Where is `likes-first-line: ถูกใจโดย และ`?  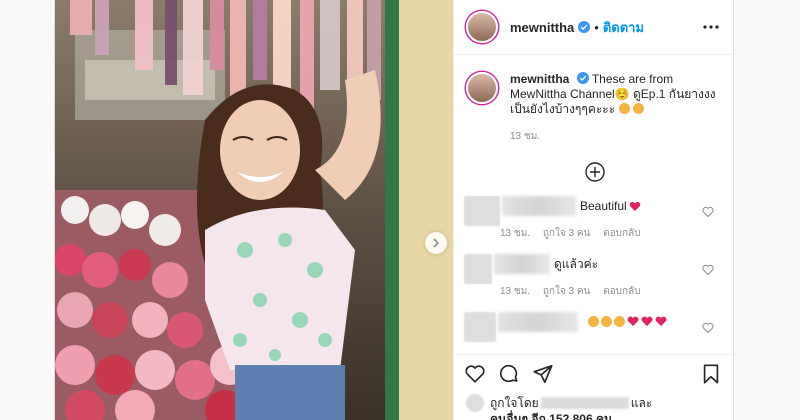
likes-first-line: ถูกใจโดย และ is located at coordinates (559, 403).